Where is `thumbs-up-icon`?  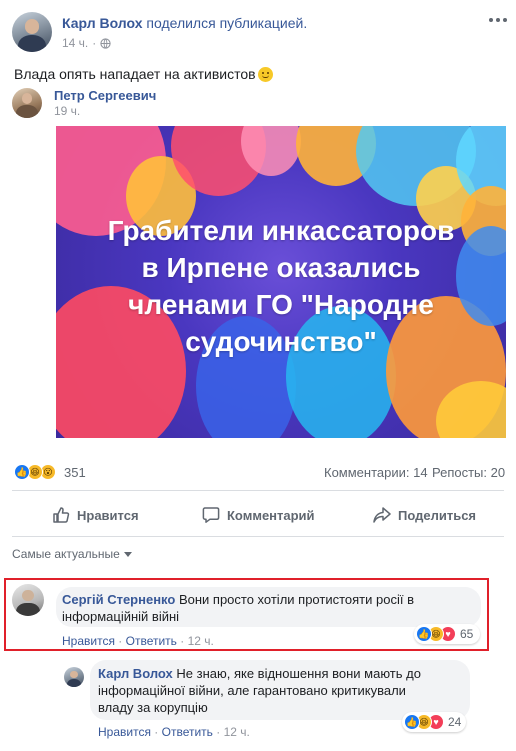 thumbs-up-icon is located at coordinates (61, 515).